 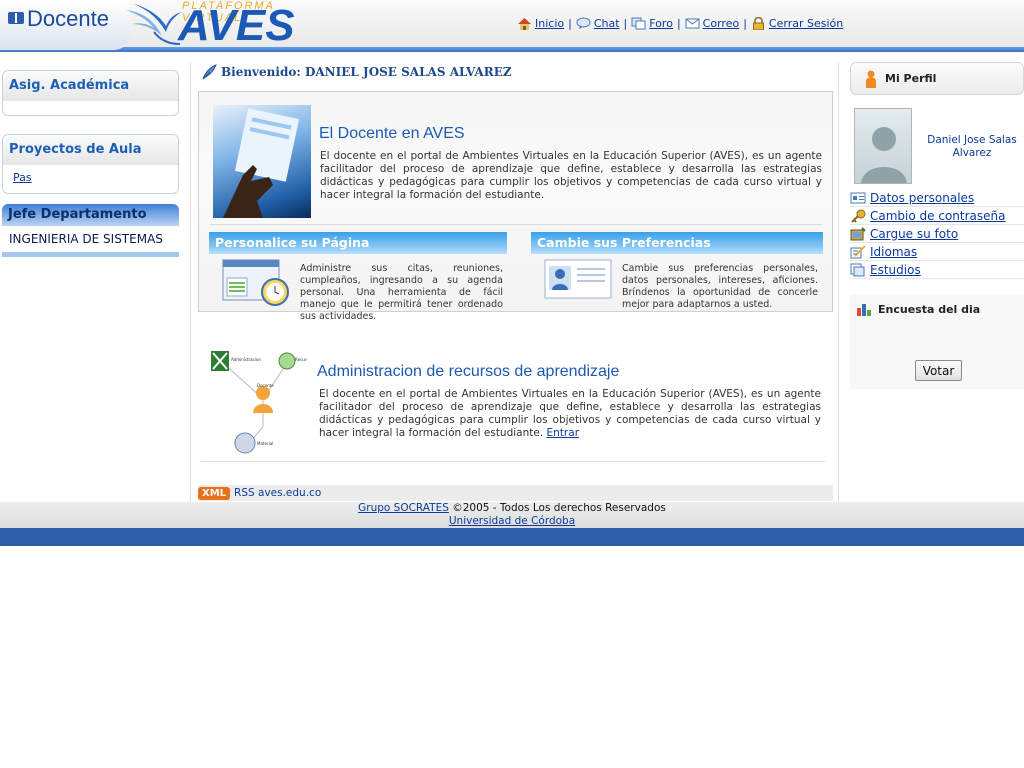 I want to click on universidad-link: Universidad de Córdoba, so click(x=512, y=521).